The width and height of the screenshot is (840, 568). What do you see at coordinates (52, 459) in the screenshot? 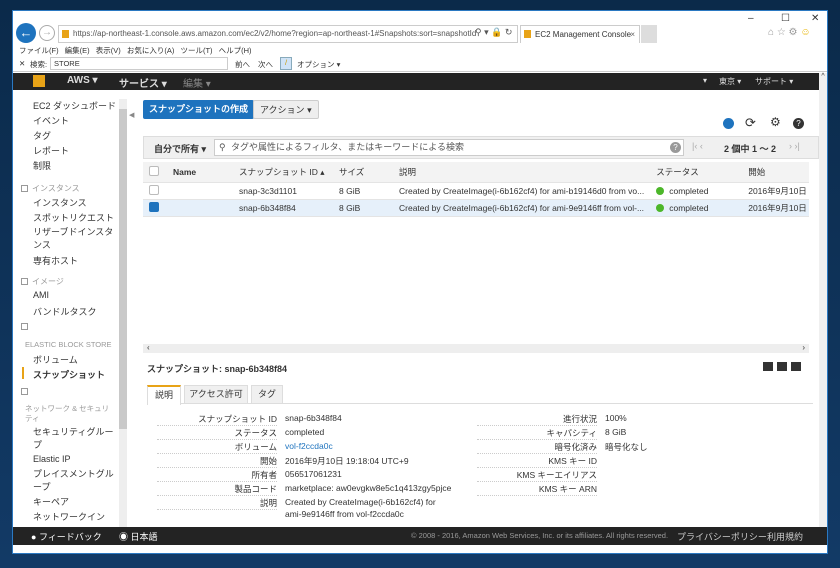
I see `sidebar-item-elastic-ip: Elastic IP` at bounding box center [52, 459].